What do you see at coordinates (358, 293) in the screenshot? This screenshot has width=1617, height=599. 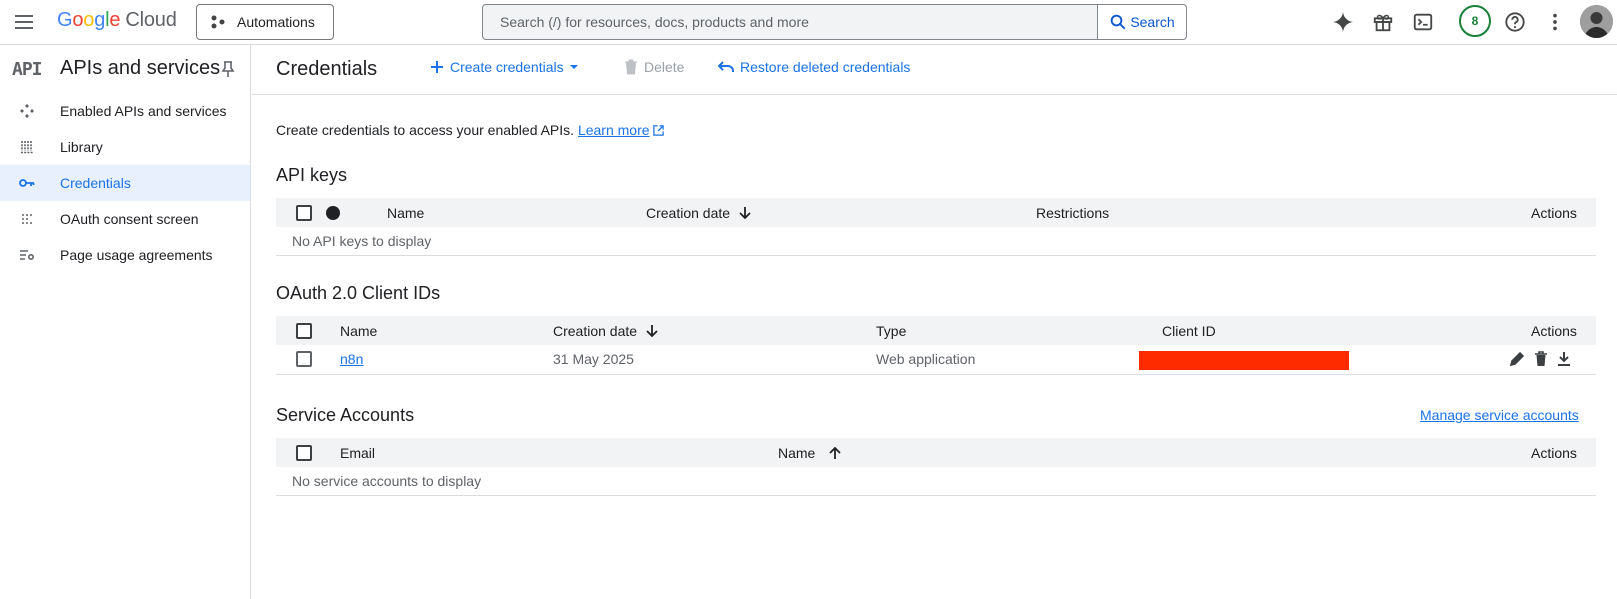 I see `oauth-client-ids-title: OAuth 2.0 Client IDs` at bounding box center [358, 293].